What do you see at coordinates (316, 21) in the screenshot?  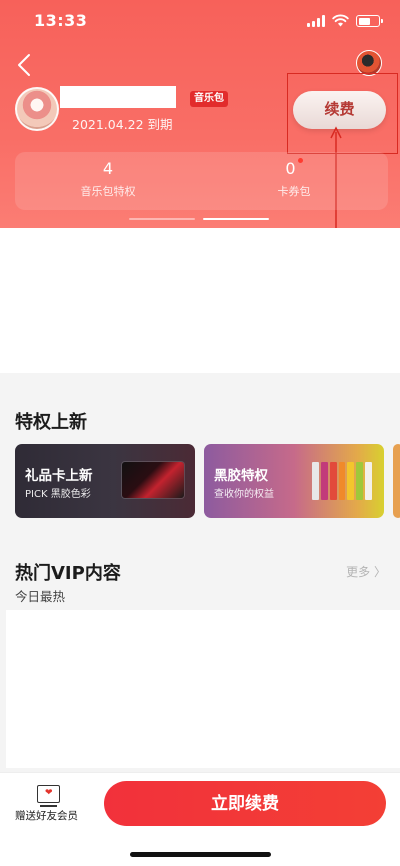 I see `signal-icon` at bounding box center [316, 21].